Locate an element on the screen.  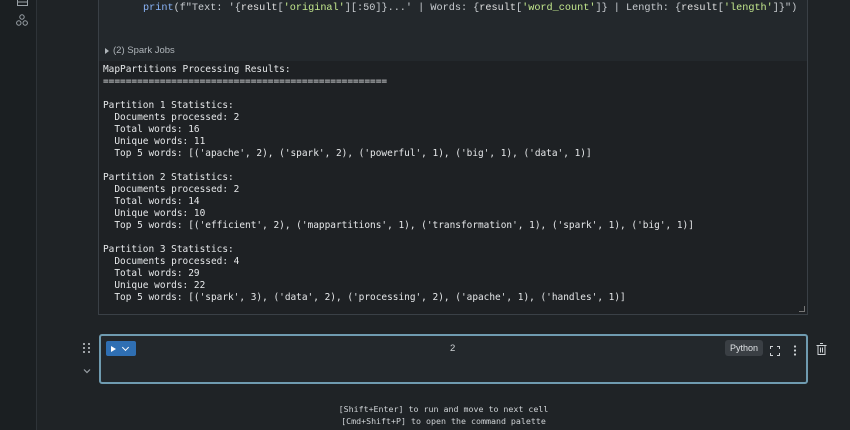
more-options-icon is located at coordinates (795, 349).